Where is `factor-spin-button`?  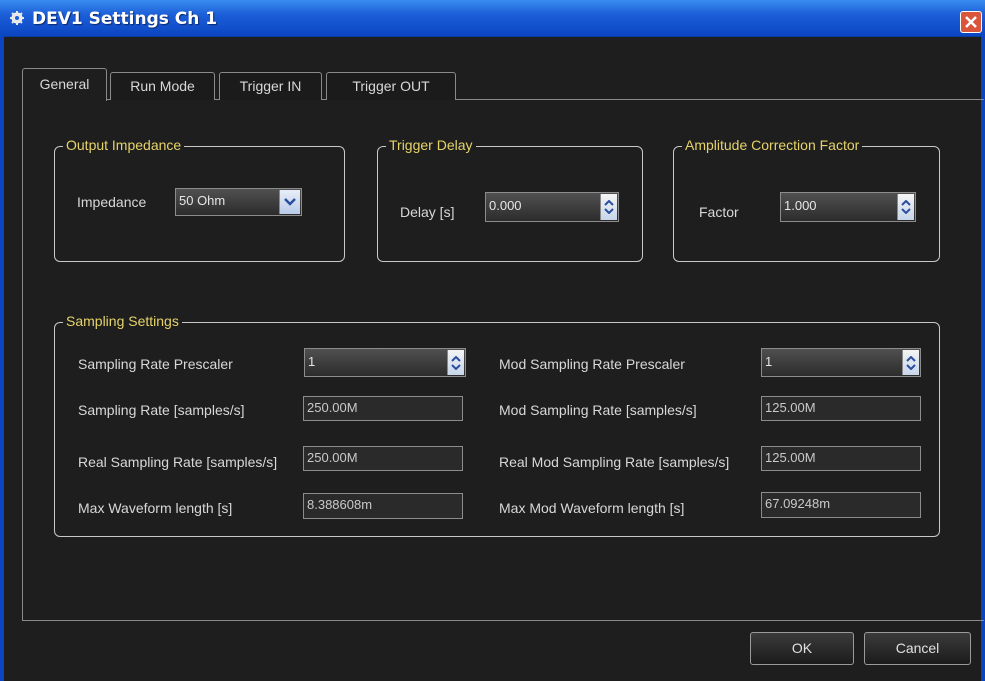
factor-spin-button is located at coordinates (905, 207).